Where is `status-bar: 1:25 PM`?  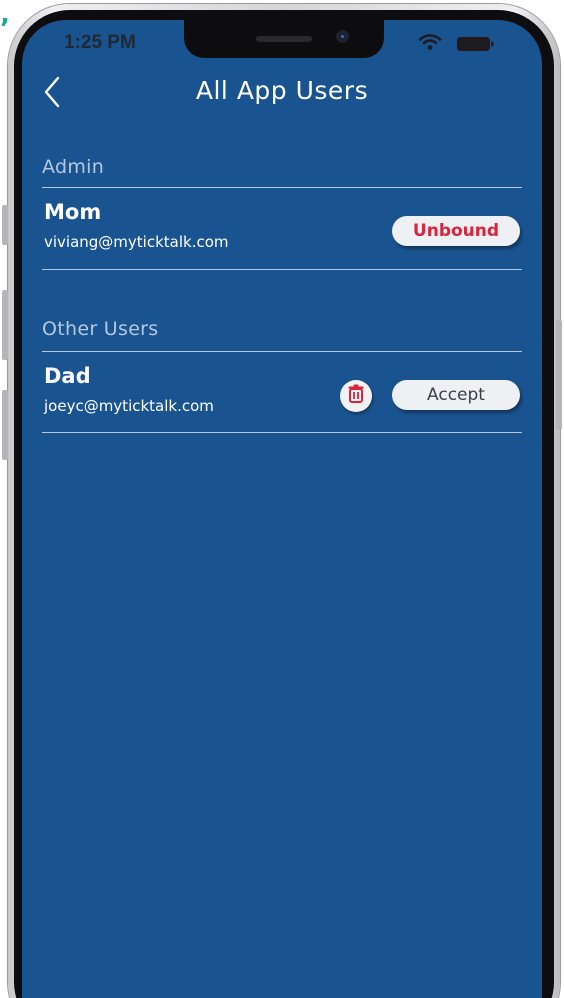
status-bar: 1:25 PM is located at coordinates (282, 43).